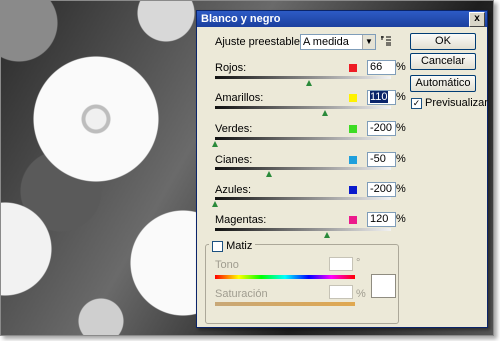 Image resolution: width=500 pixels, height=341 pixels. What do you see at coordinates (239, 98) in the screenshot?
I see `yellows-label: Amarillos:` at bounding box center [239, 98].